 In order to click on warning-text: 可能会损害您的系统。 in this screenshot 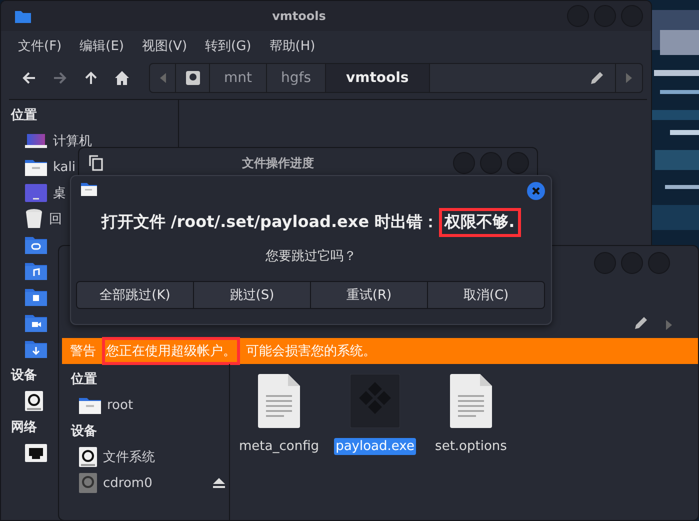, I will do `click(311, 351)`.